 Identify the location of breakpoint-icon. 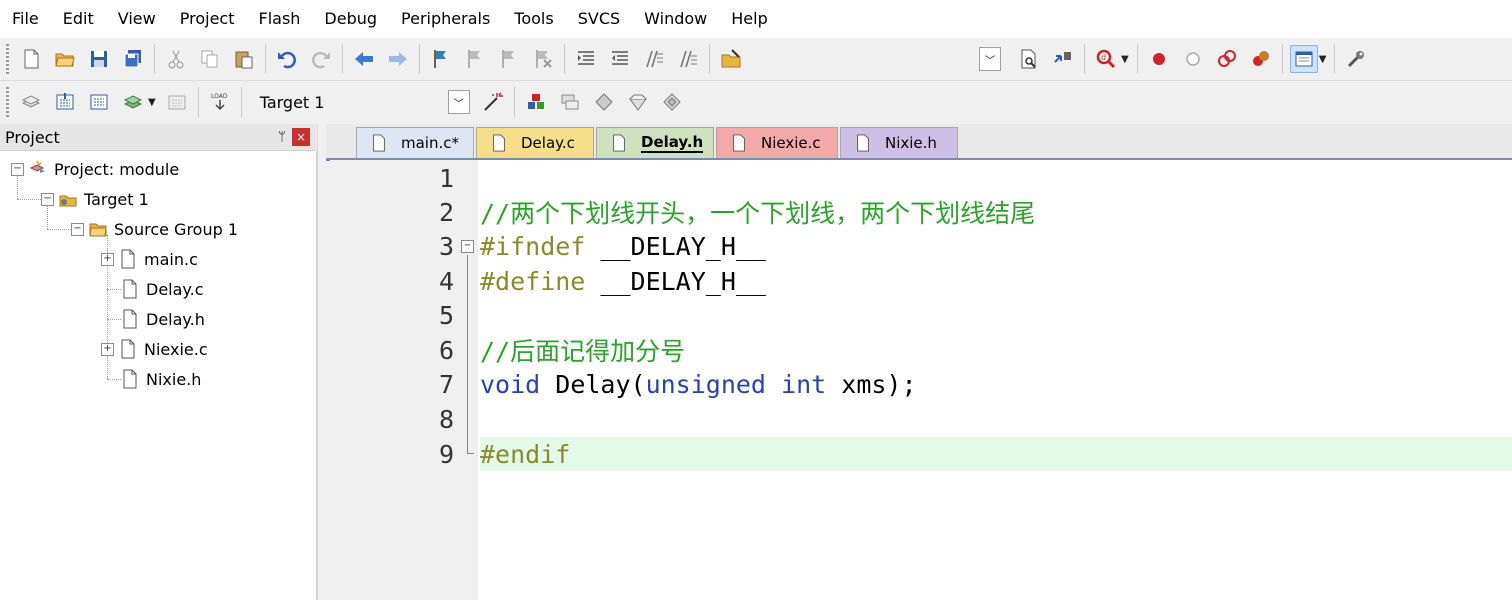
(1158, 59).